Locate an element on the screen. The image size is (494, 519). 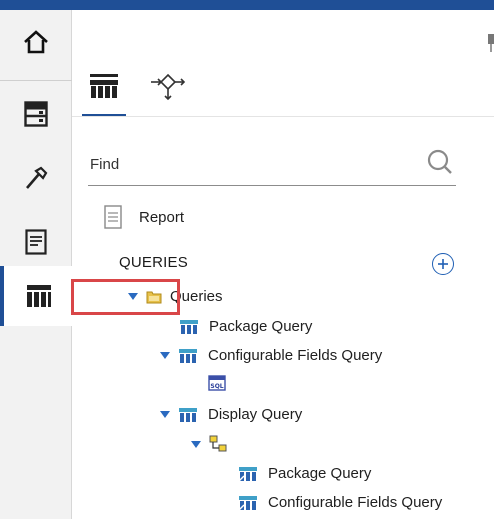
pin-icon is located at coordinates (490, 40).